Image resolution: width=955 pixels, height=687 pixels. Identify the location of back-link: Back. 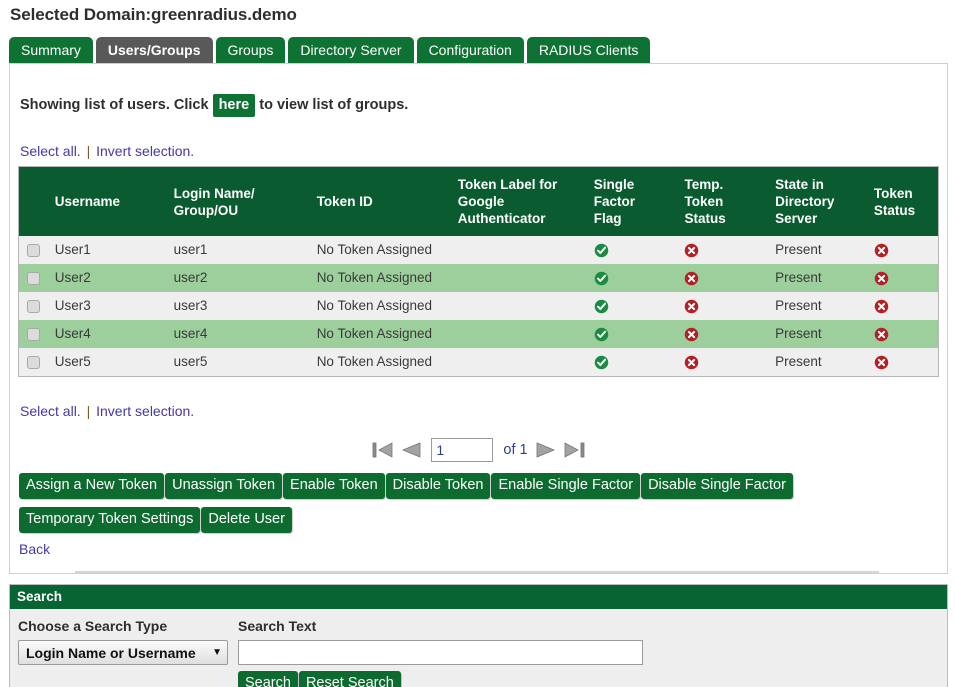
(478, 546).